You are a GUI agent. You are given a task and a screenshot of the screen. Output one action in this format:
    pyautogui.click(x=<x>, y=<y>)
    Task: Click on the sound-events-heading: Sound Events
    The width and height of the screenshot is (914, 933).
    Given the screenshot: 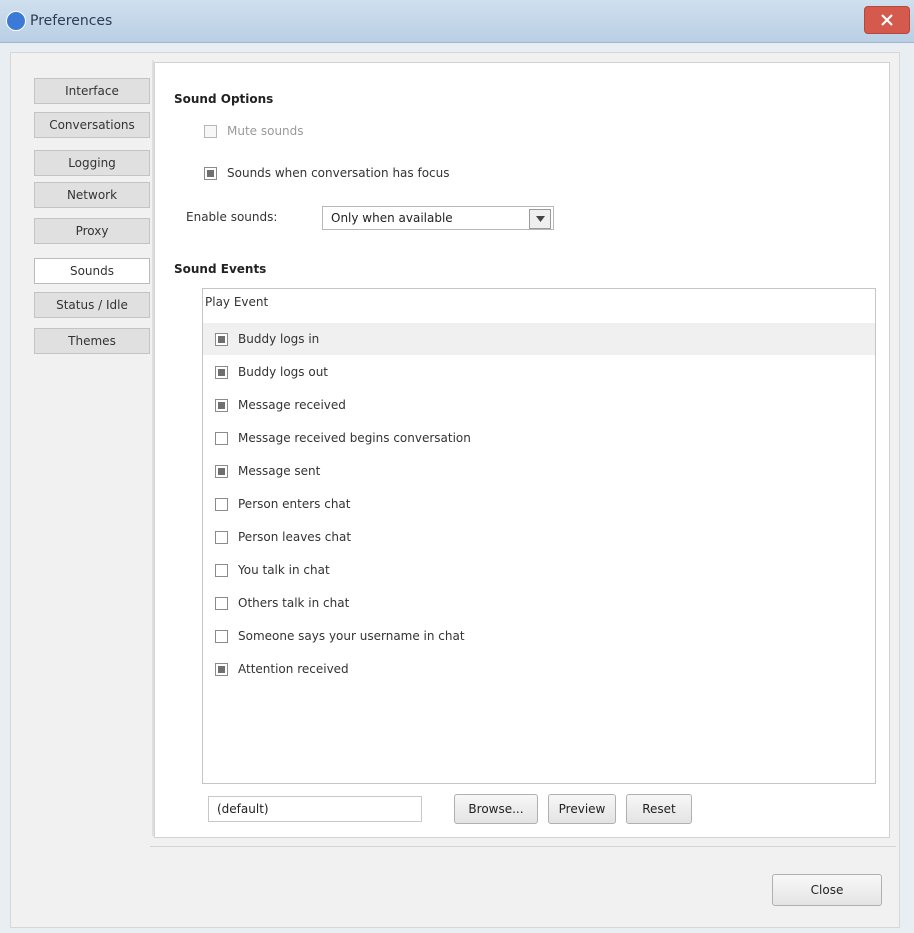 What is the action you would take?
    pyautogui.click(x=220, y=269)
    